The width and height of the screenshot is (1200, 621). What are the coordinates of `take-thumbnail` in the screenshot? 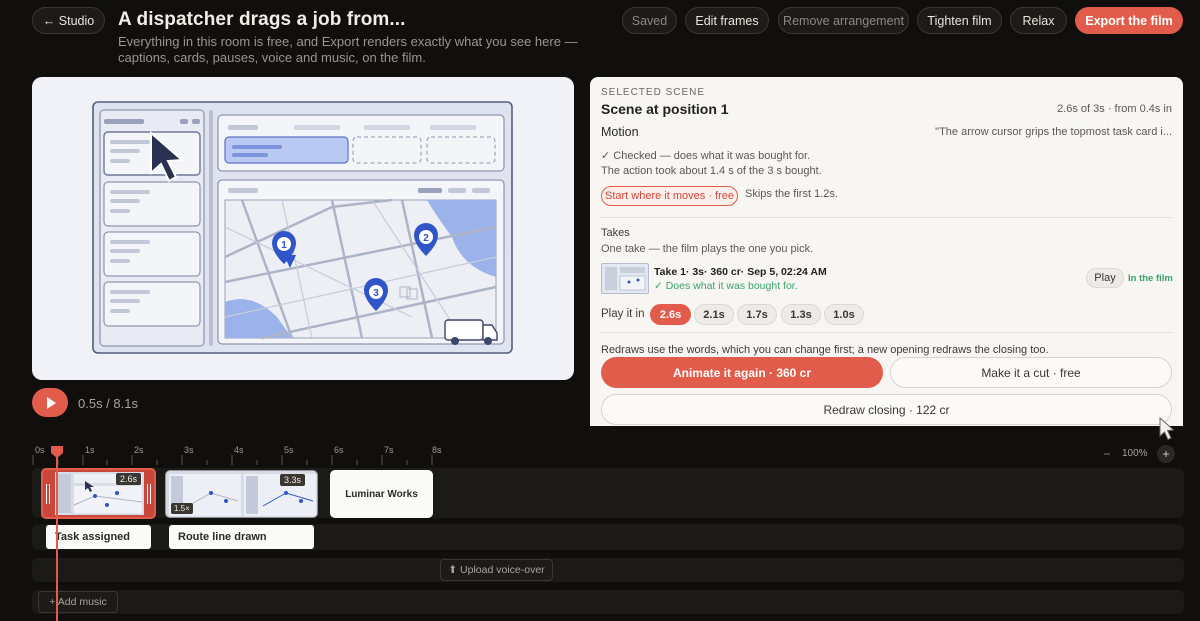 It's located at (625, 278).